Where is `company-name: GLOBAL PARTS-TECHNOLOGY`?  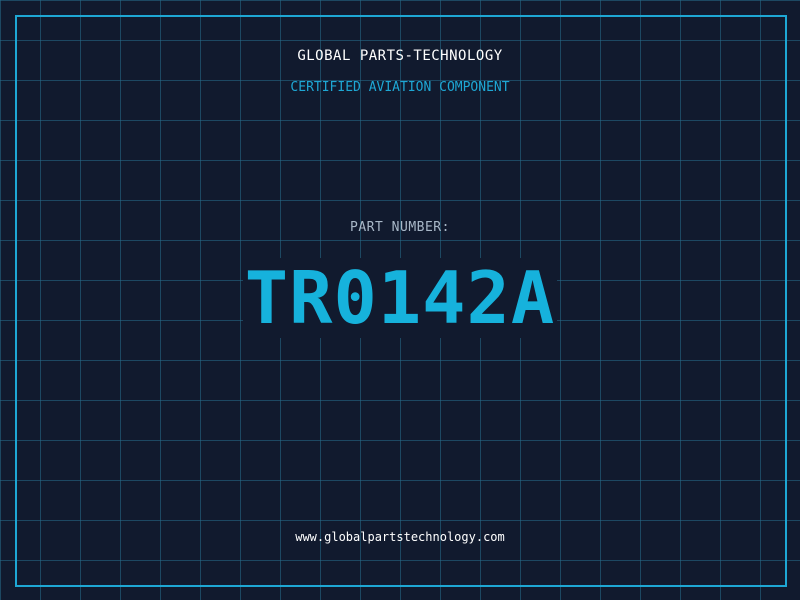 company-name: GLOBAL PARTS-TECHNOLOGY is located at coordinates (400, 56).